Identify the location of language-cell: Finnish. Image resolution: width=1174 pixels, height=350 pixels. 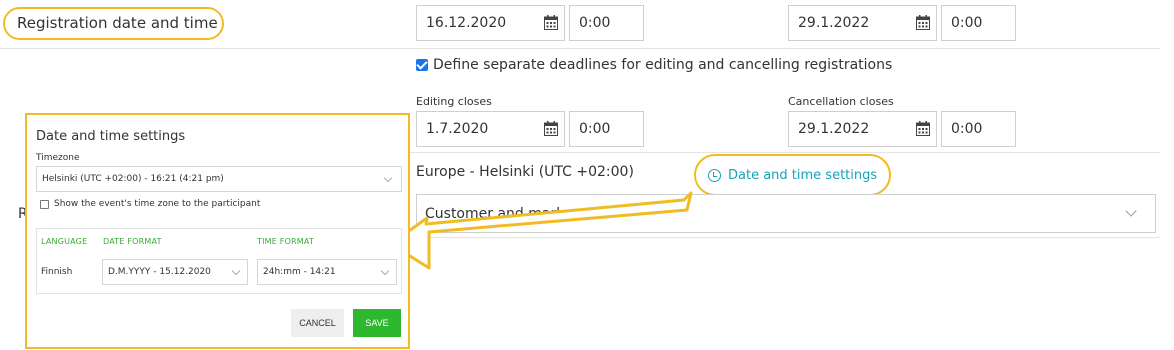
(57, 272).